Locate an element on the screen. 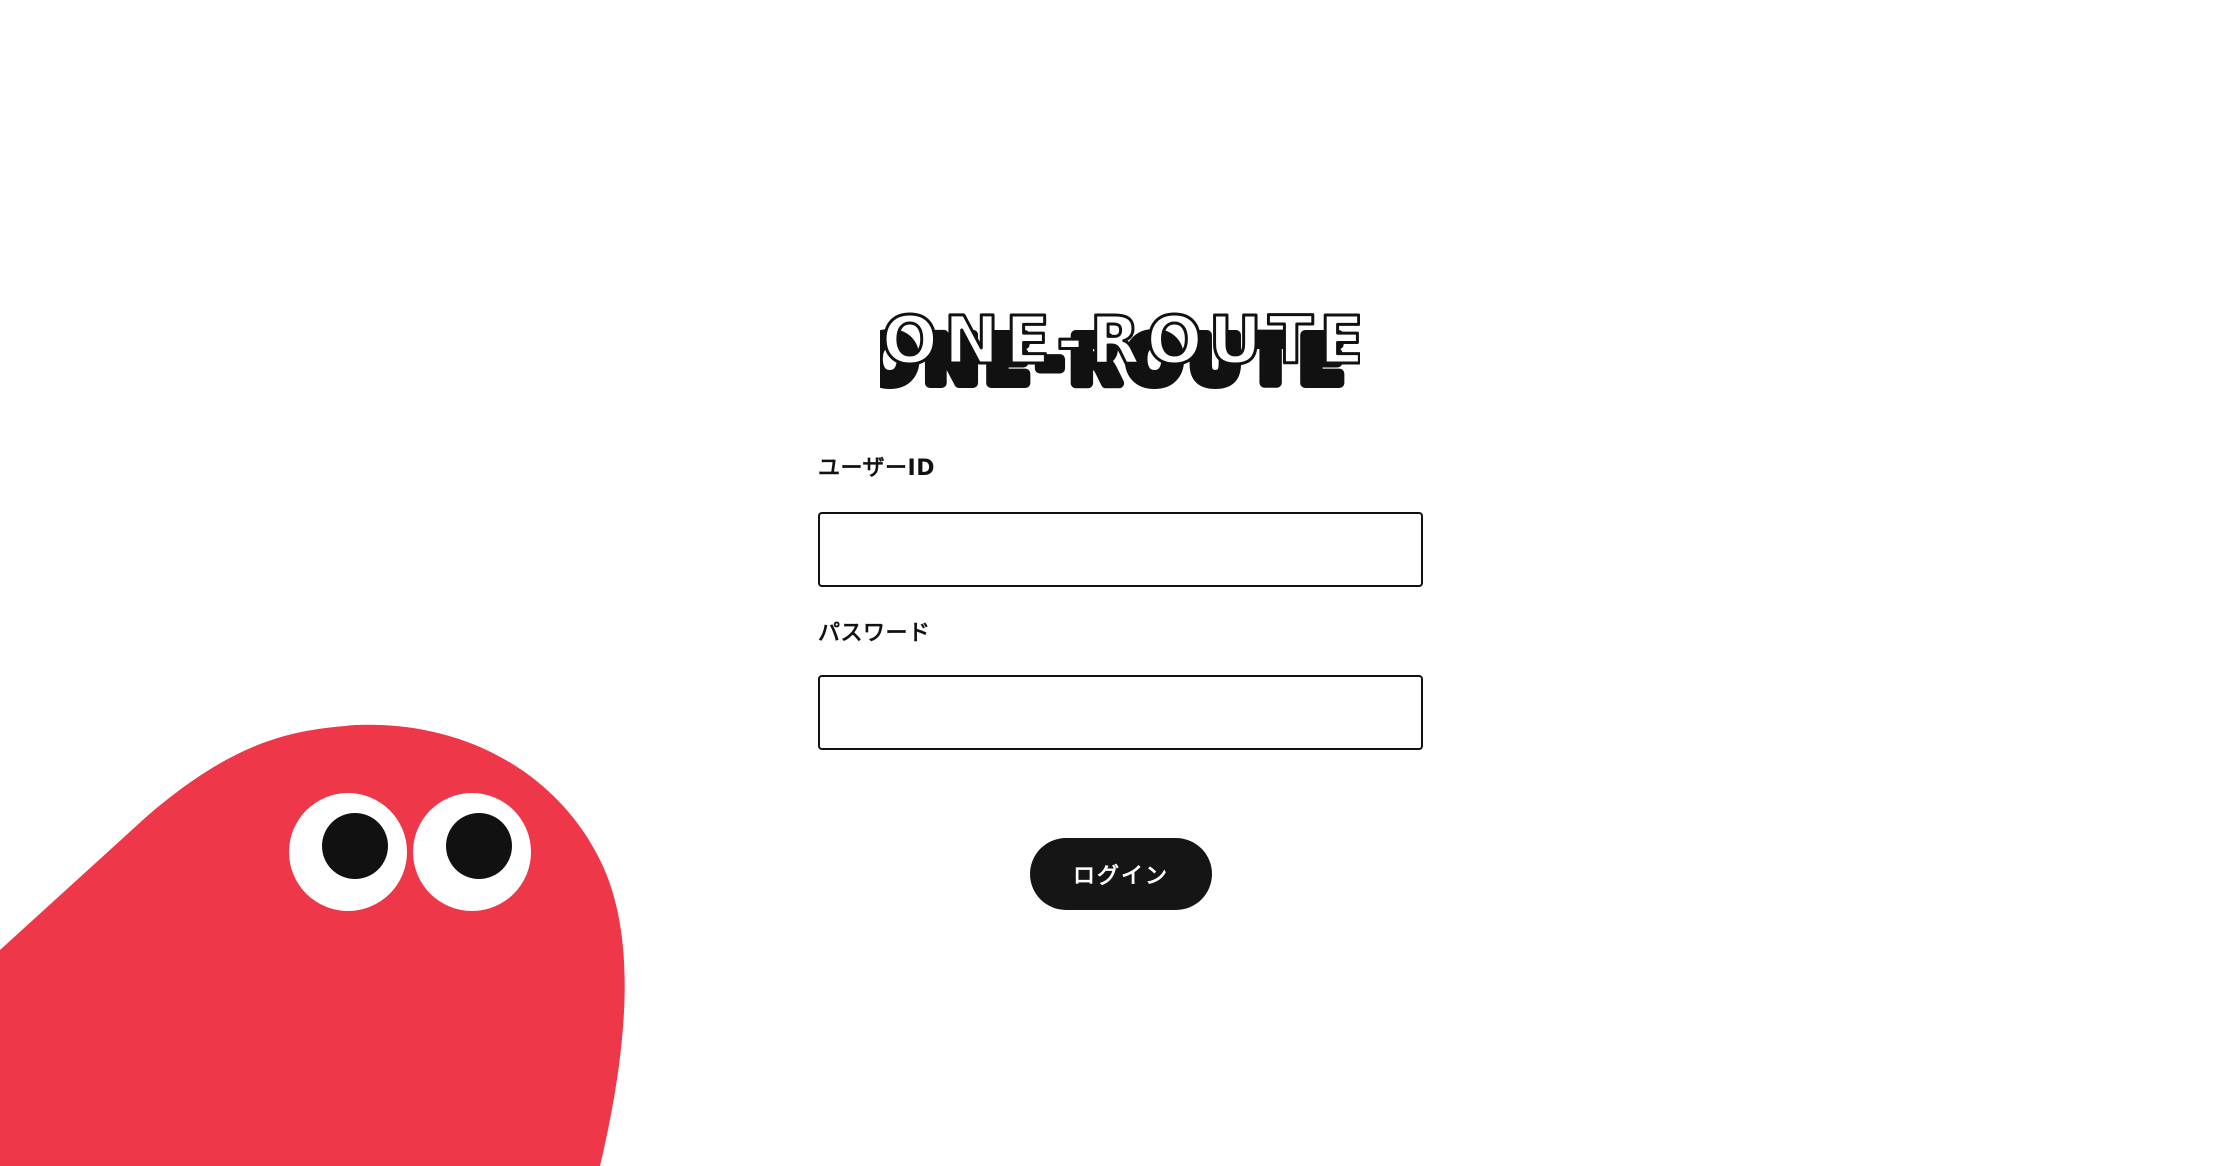 The height and width of the screenshot is (1166, 2239). password-input is located at coordinates (1120, 712).